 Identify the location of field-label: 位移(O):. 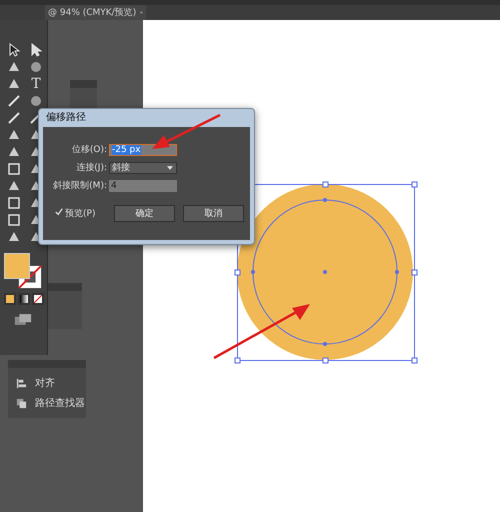
(88, 150).